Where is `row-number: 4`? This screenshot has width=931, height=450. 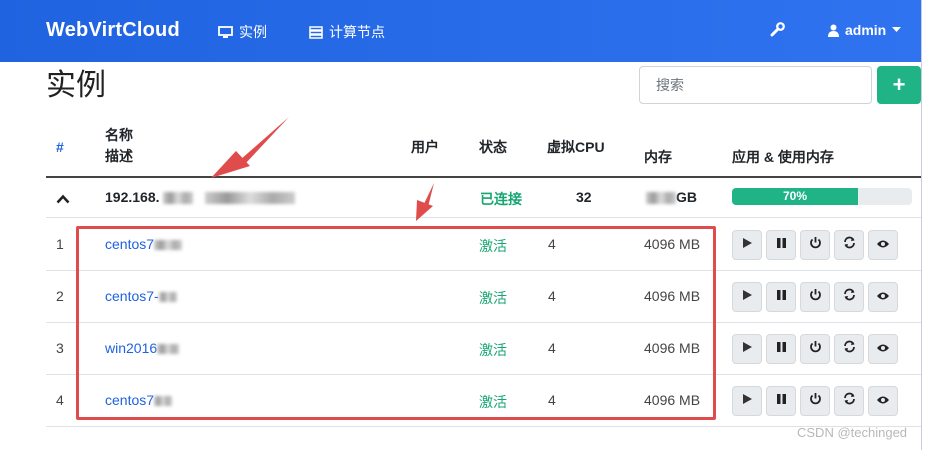
row-number: 4 is located at coordinates (60, 400).